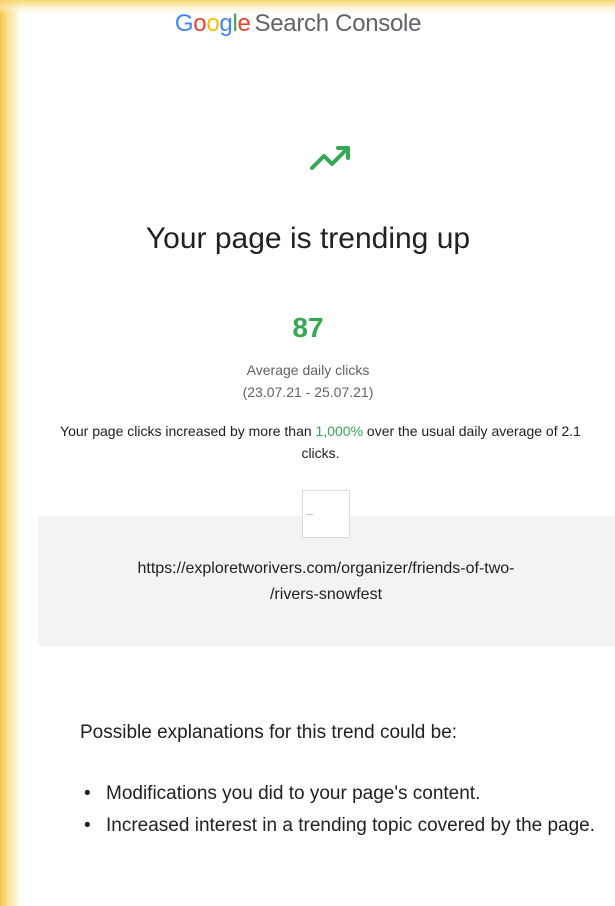  What do you see at coordinates (308, 370) in the screenshot?
I see `metric-label: Average daily clicks` at bounding box center [308, 370].